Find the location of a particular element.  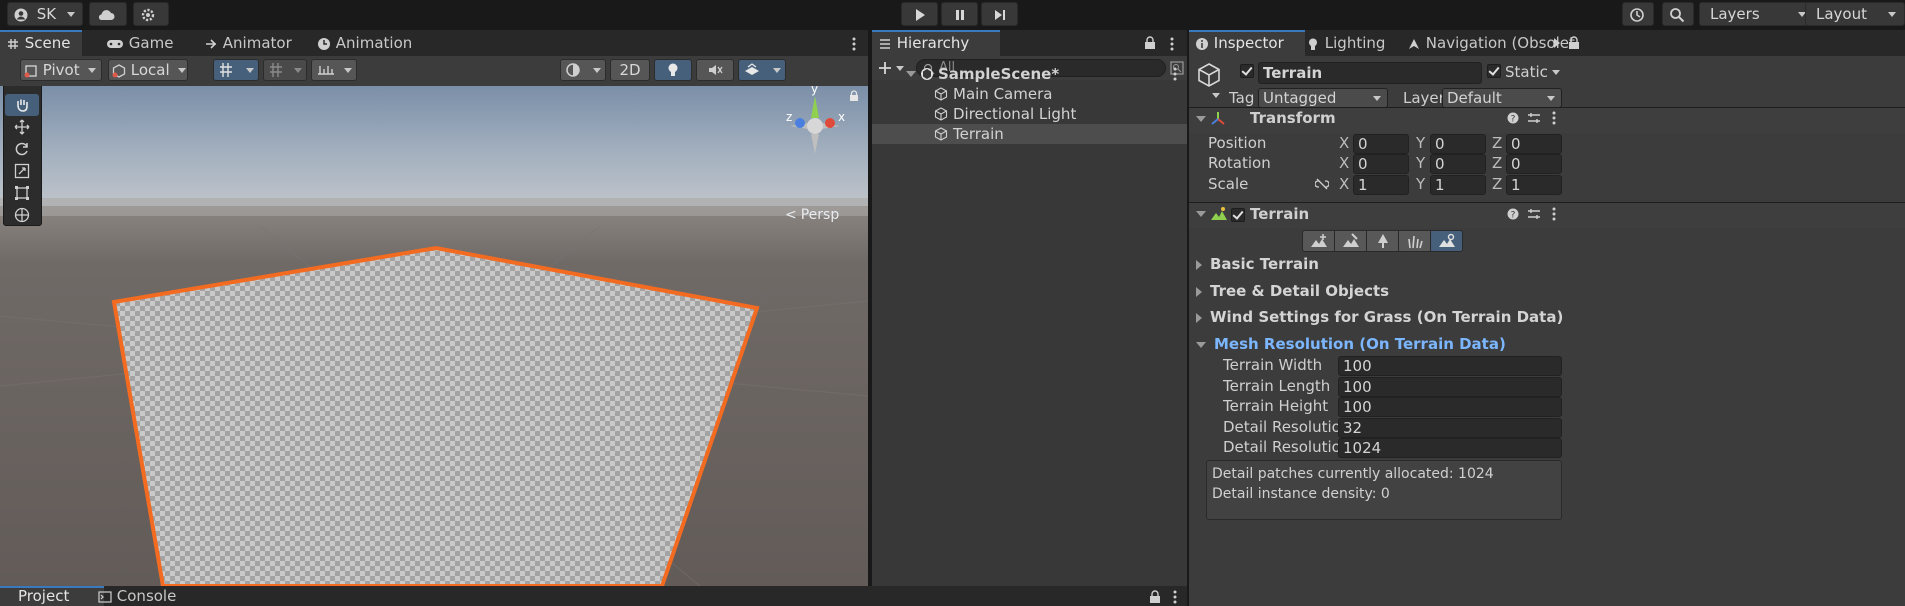

rect-tool is located at coordinates (22, 193).